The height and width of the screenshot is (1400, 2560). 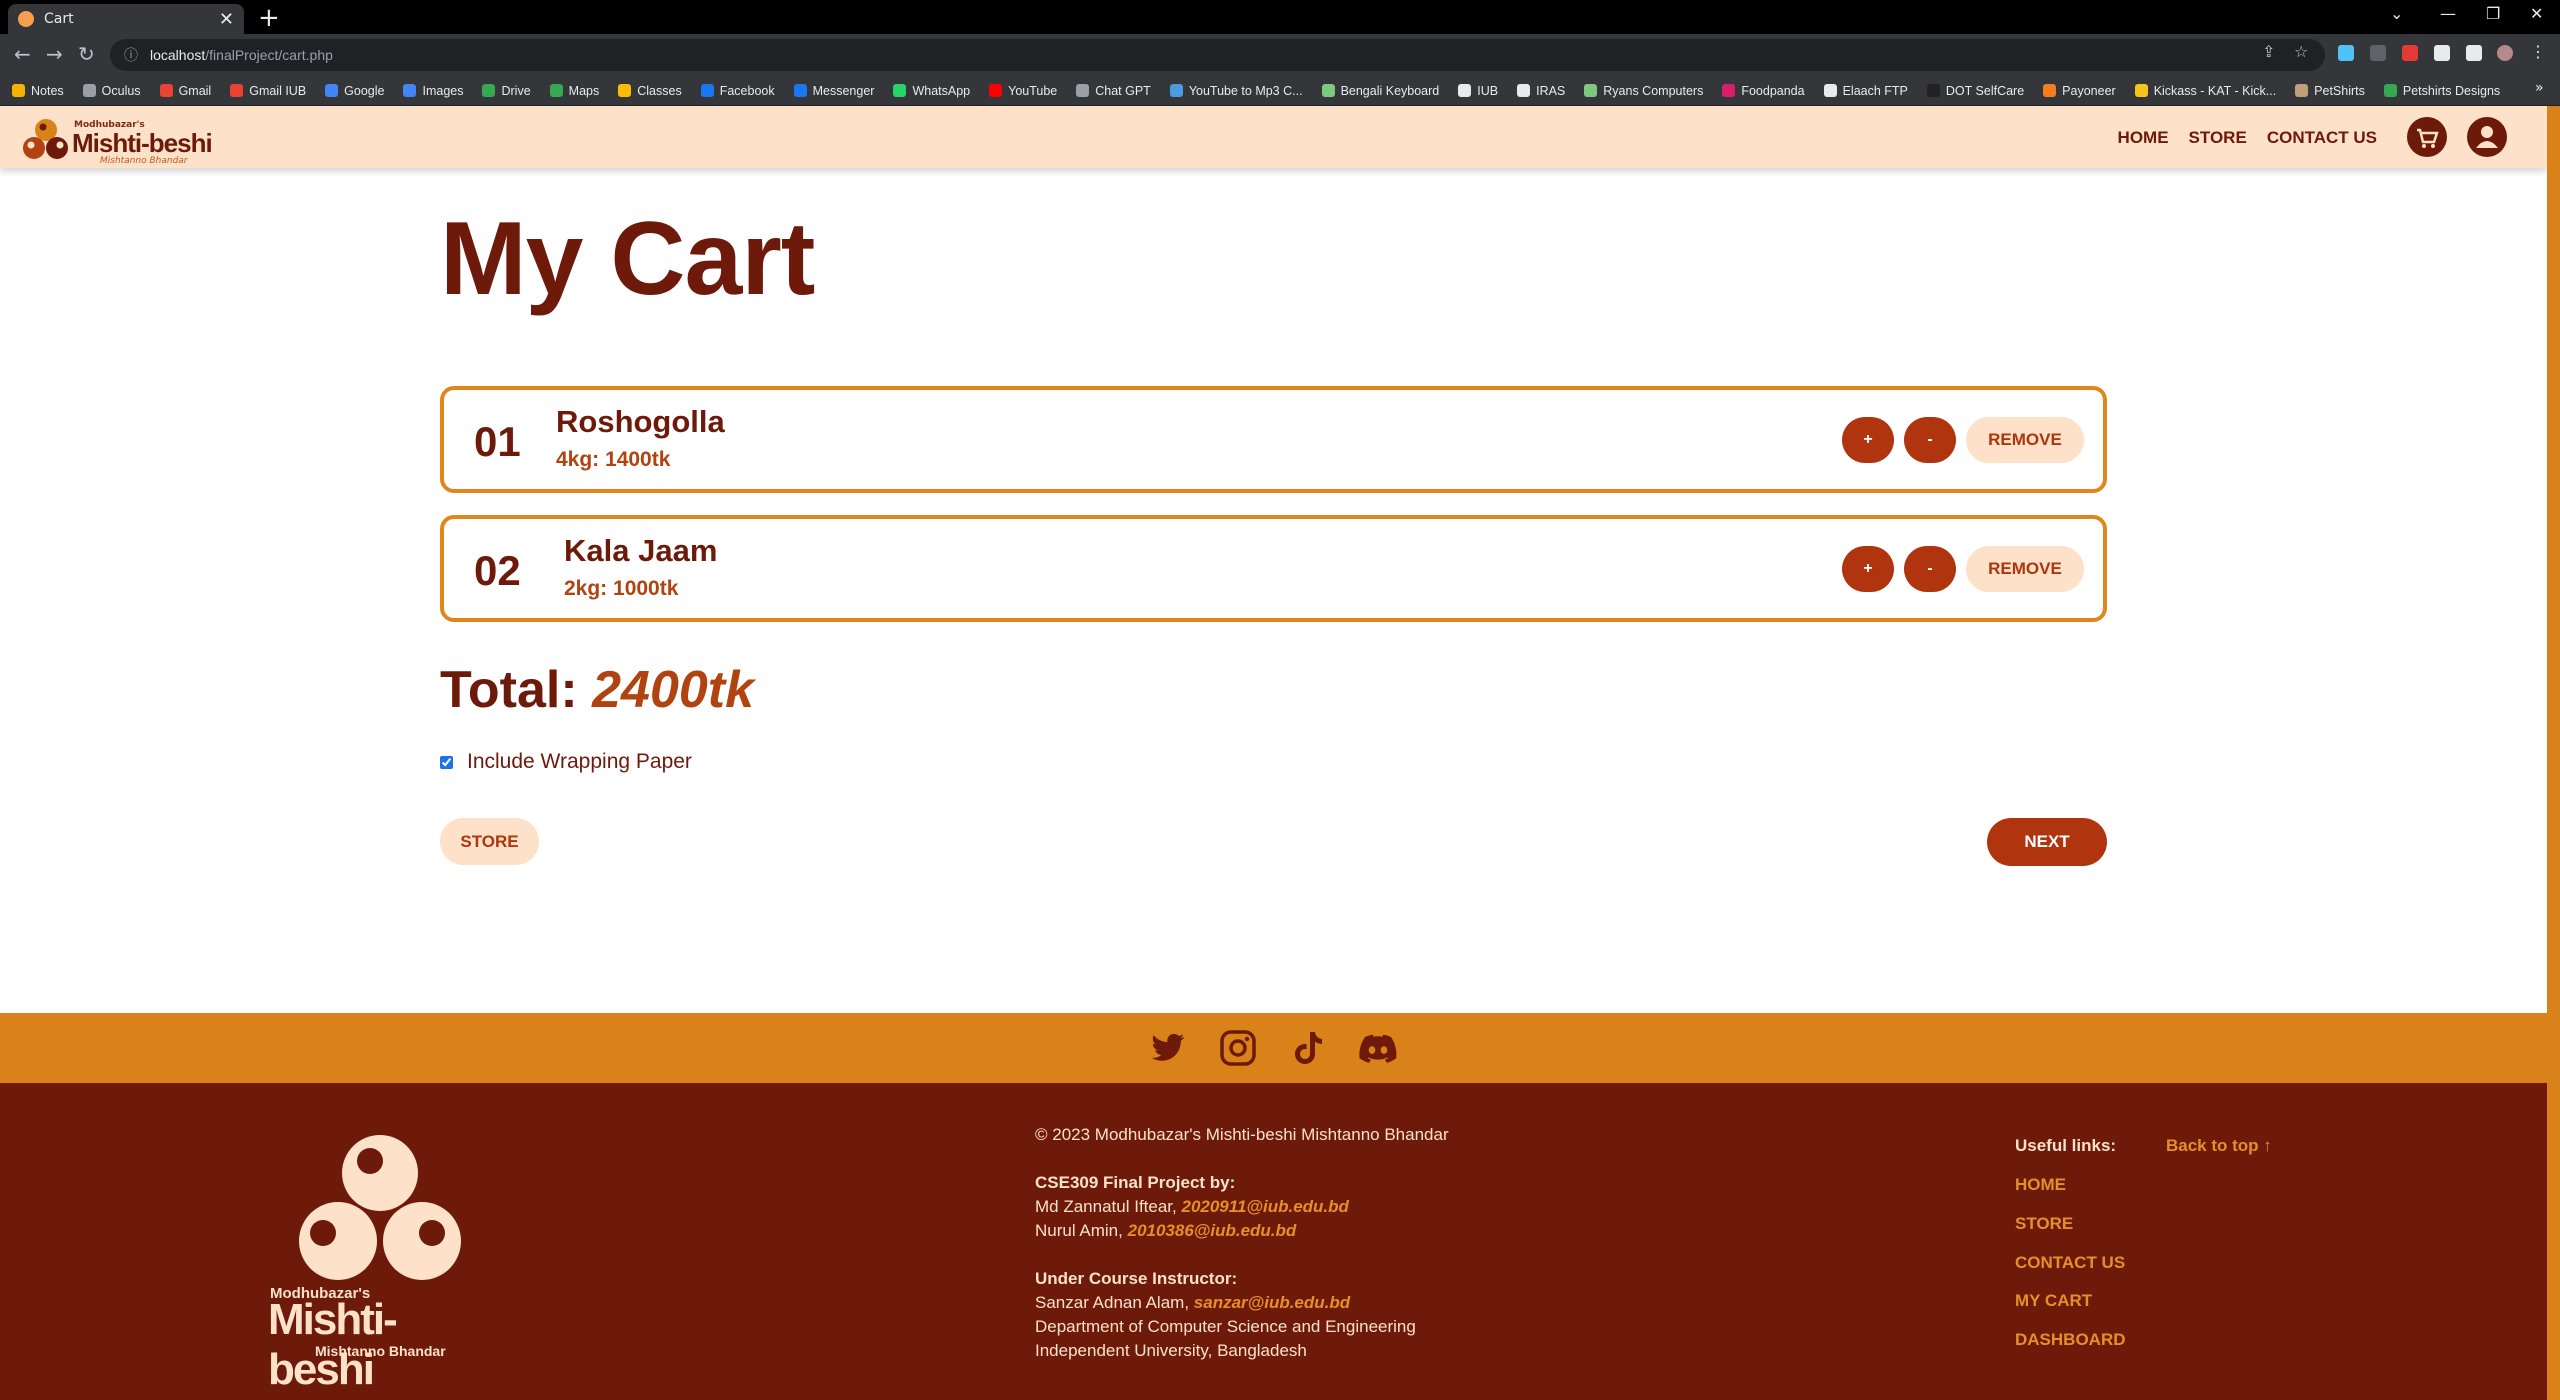 What do you see at coordinates (627, 259) in the screenshot?
I see `page-title: My Cart` at bounding box center [627, 259].